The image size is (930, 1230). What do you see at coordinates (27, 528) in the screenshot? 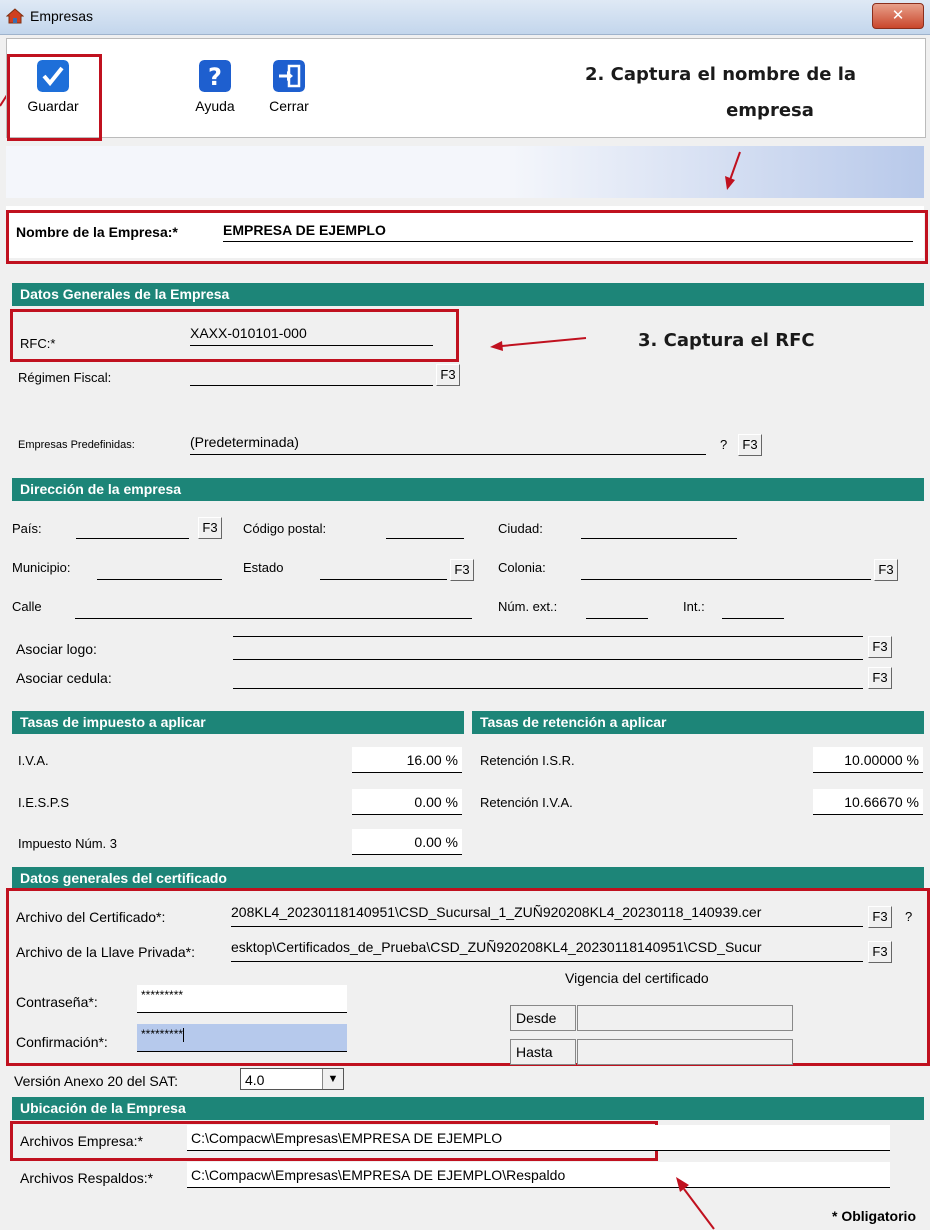
I see `pais-label: País:` at bounding box center [27, 528].